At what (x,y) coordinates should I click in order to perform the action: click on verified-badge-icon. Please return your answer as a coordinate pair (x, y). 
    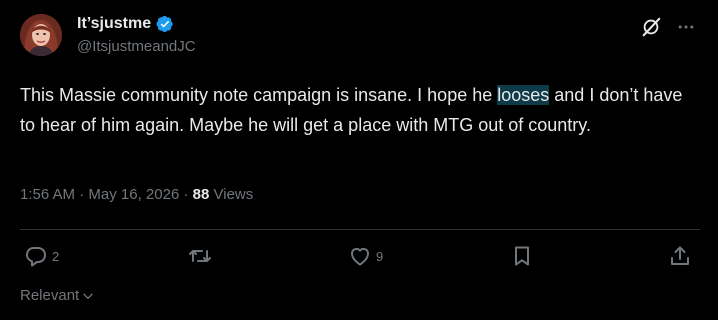
    Looking at the image, I should click on (164, 24).